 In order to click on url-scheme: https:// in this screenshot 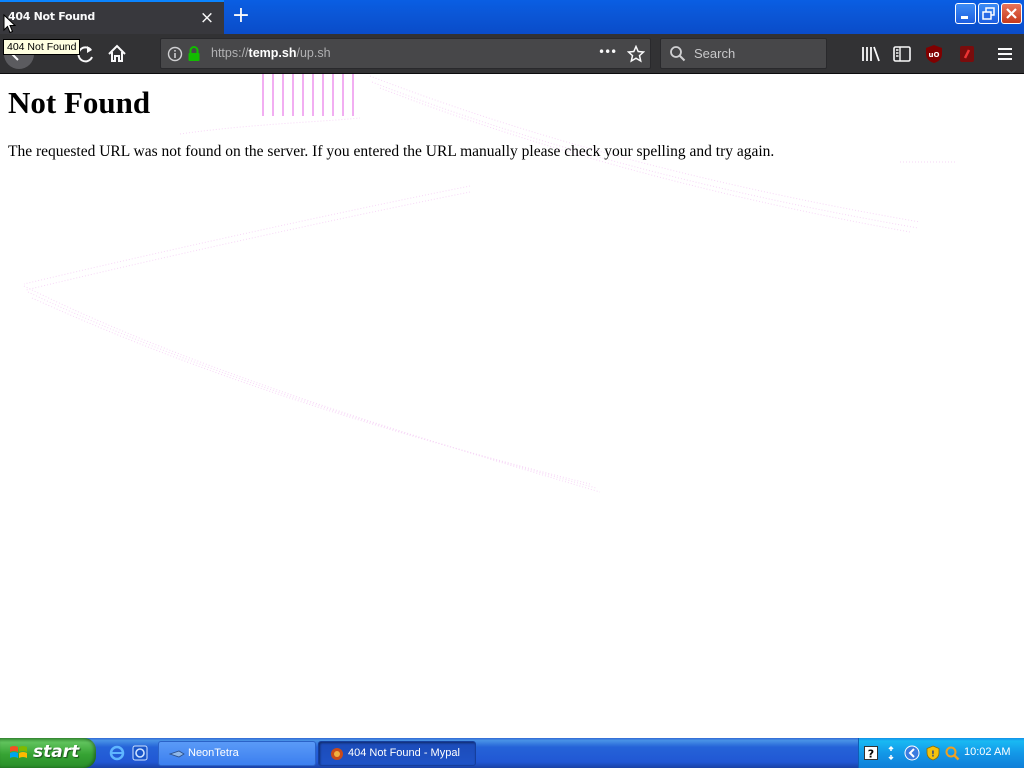, I will do `click(230, 53)`.